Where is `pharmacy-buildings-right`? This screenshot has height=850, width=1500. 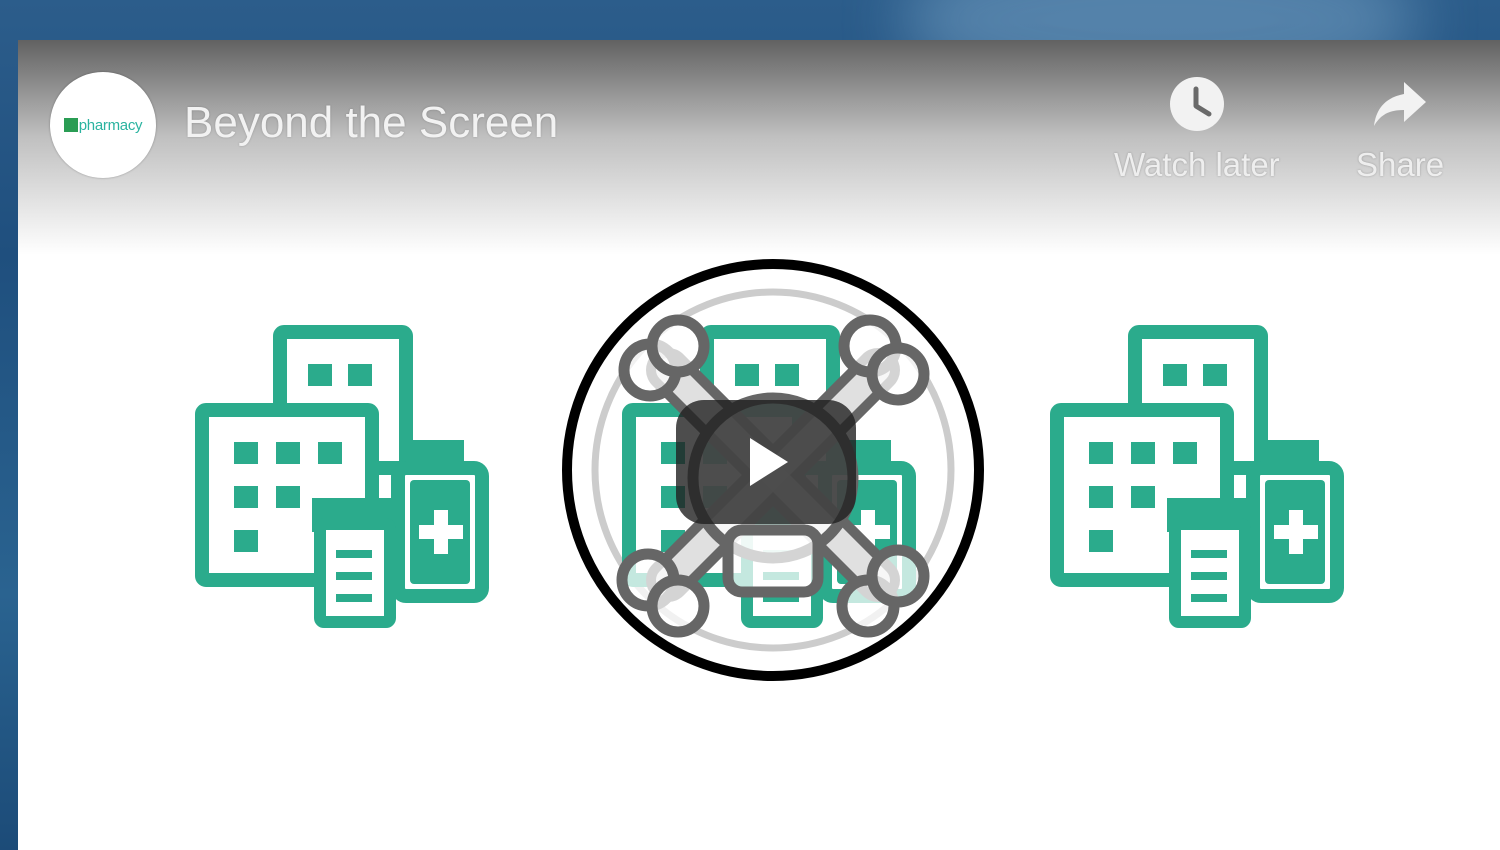
pharmacy-buildings-right is located at coordinates (1197, 477).